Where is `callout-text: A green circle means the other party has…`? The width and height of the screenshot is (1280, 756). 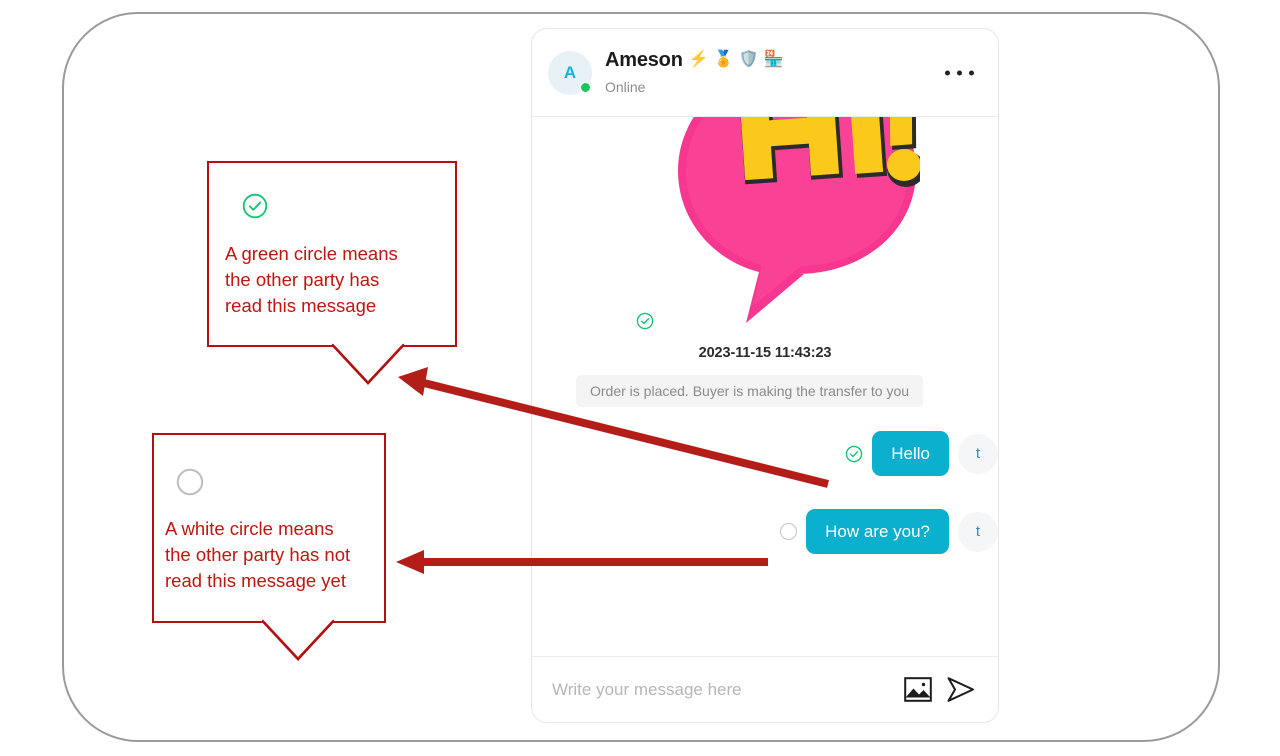 callout-text: A green circle means the other party has… is located at coordinates (311, 279).